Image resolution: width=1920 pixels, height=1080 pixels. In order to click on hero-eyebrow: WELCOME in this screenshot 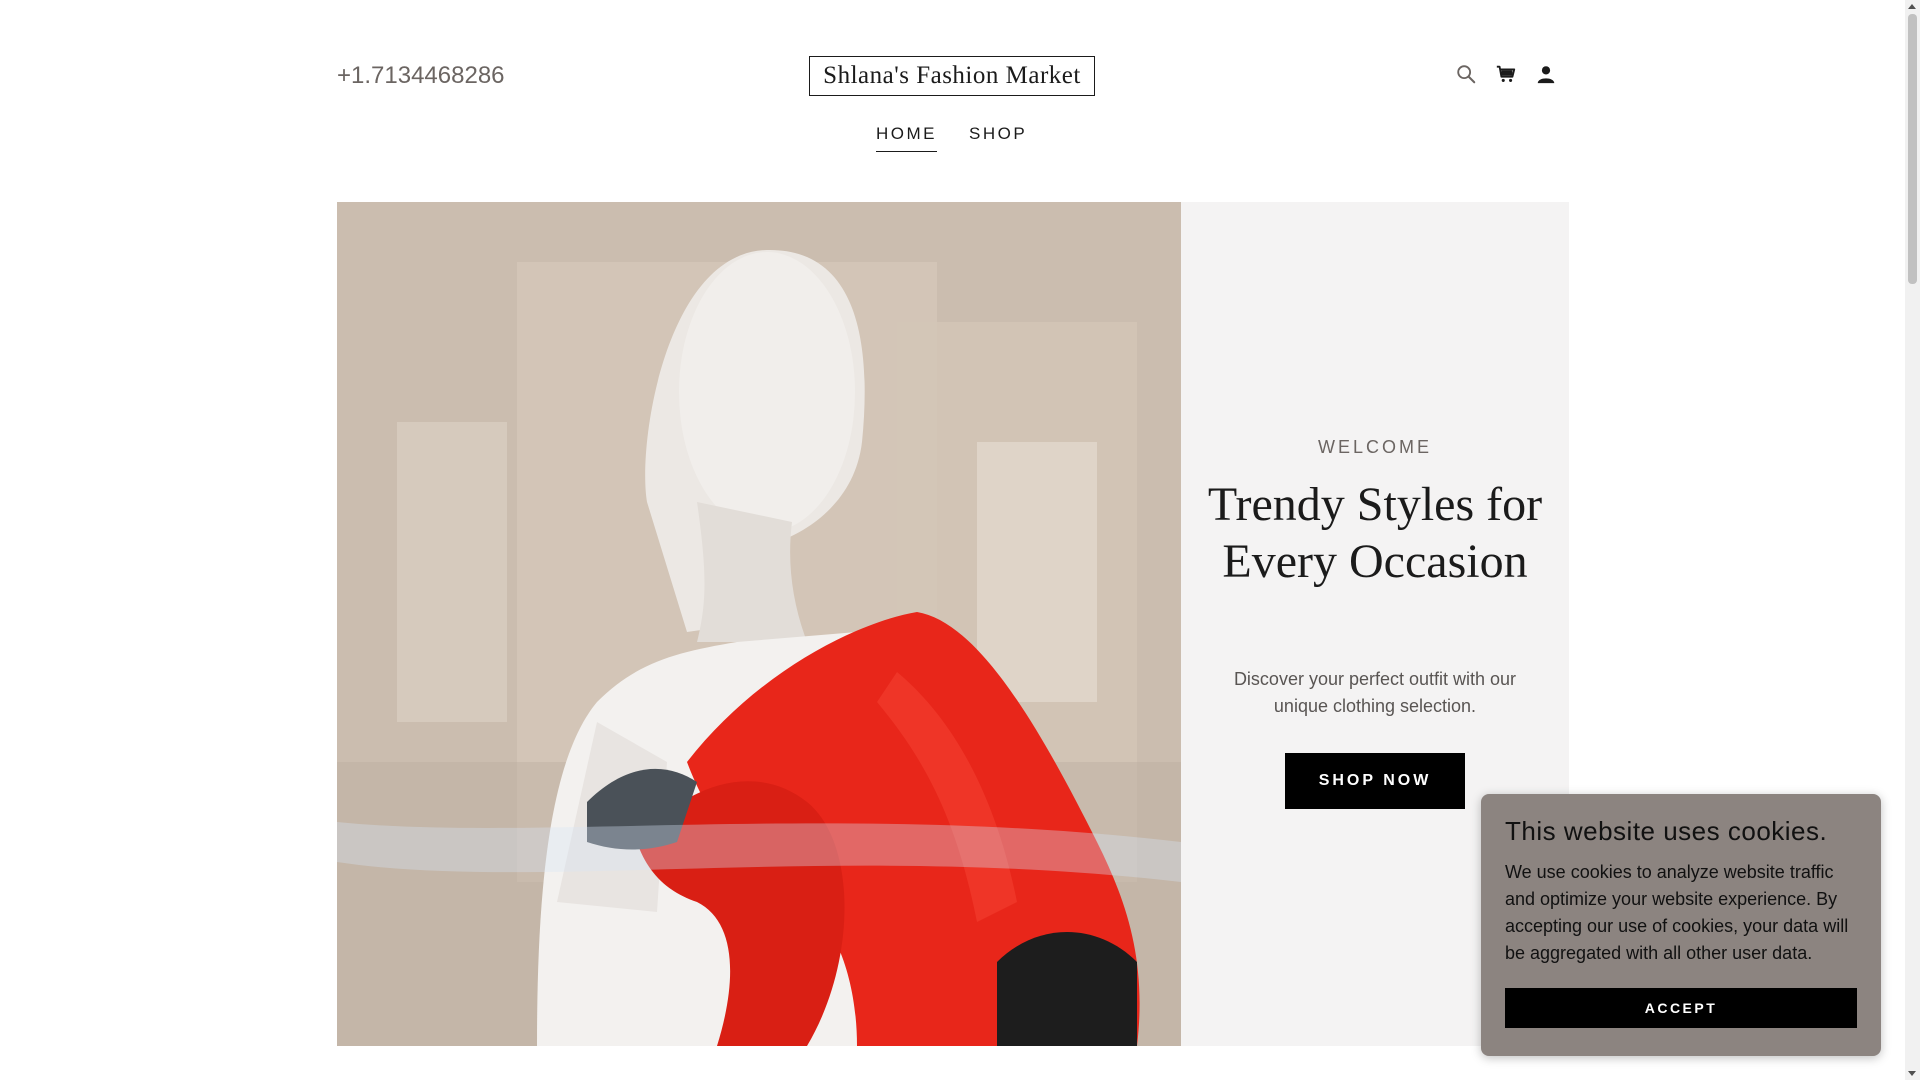, I will do `click(1374, 447)`.